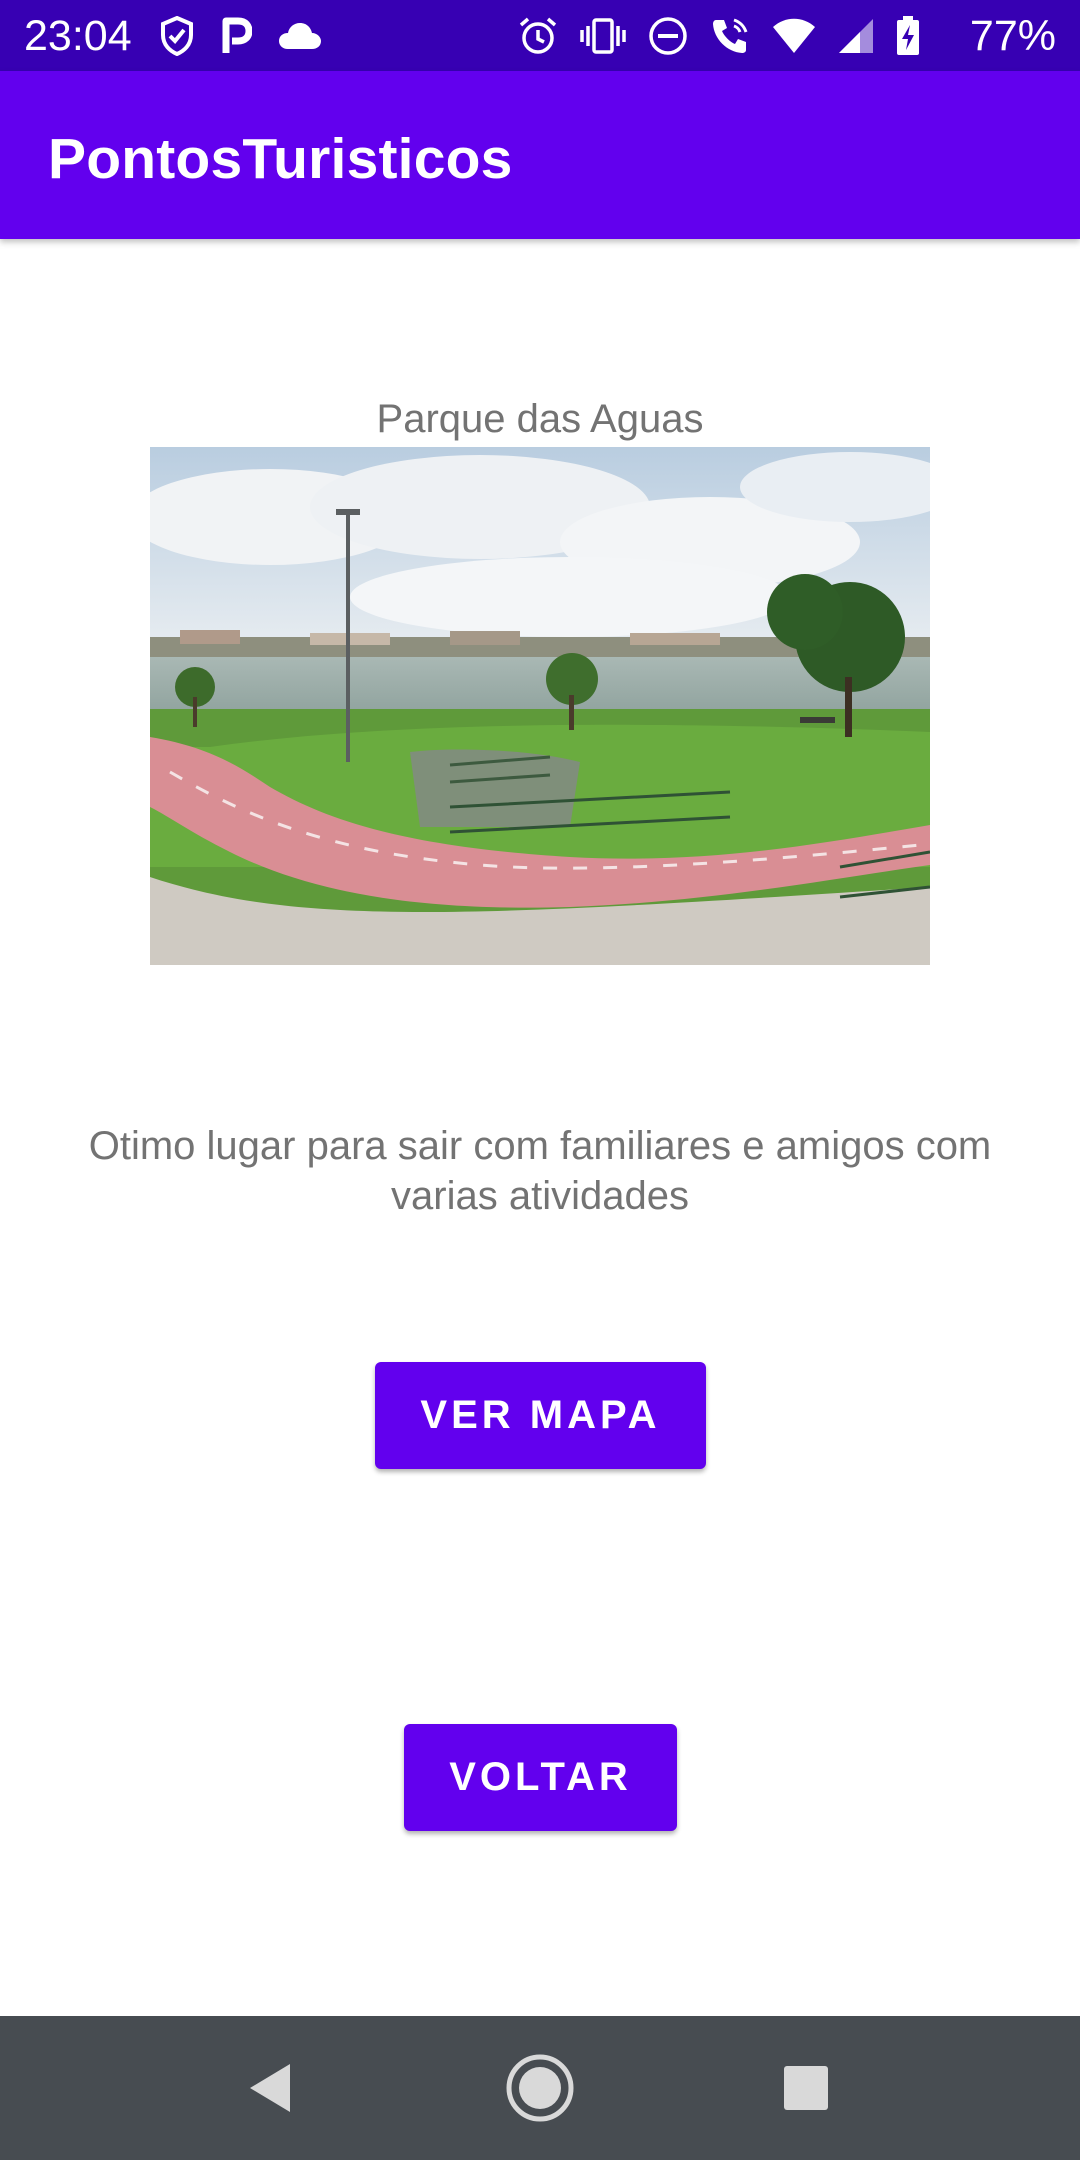 This screenshot has width=1080, height=2160. Describe the element at coordinates (177, 36) in the screenshot. I see `shield-check-icon` at that location.